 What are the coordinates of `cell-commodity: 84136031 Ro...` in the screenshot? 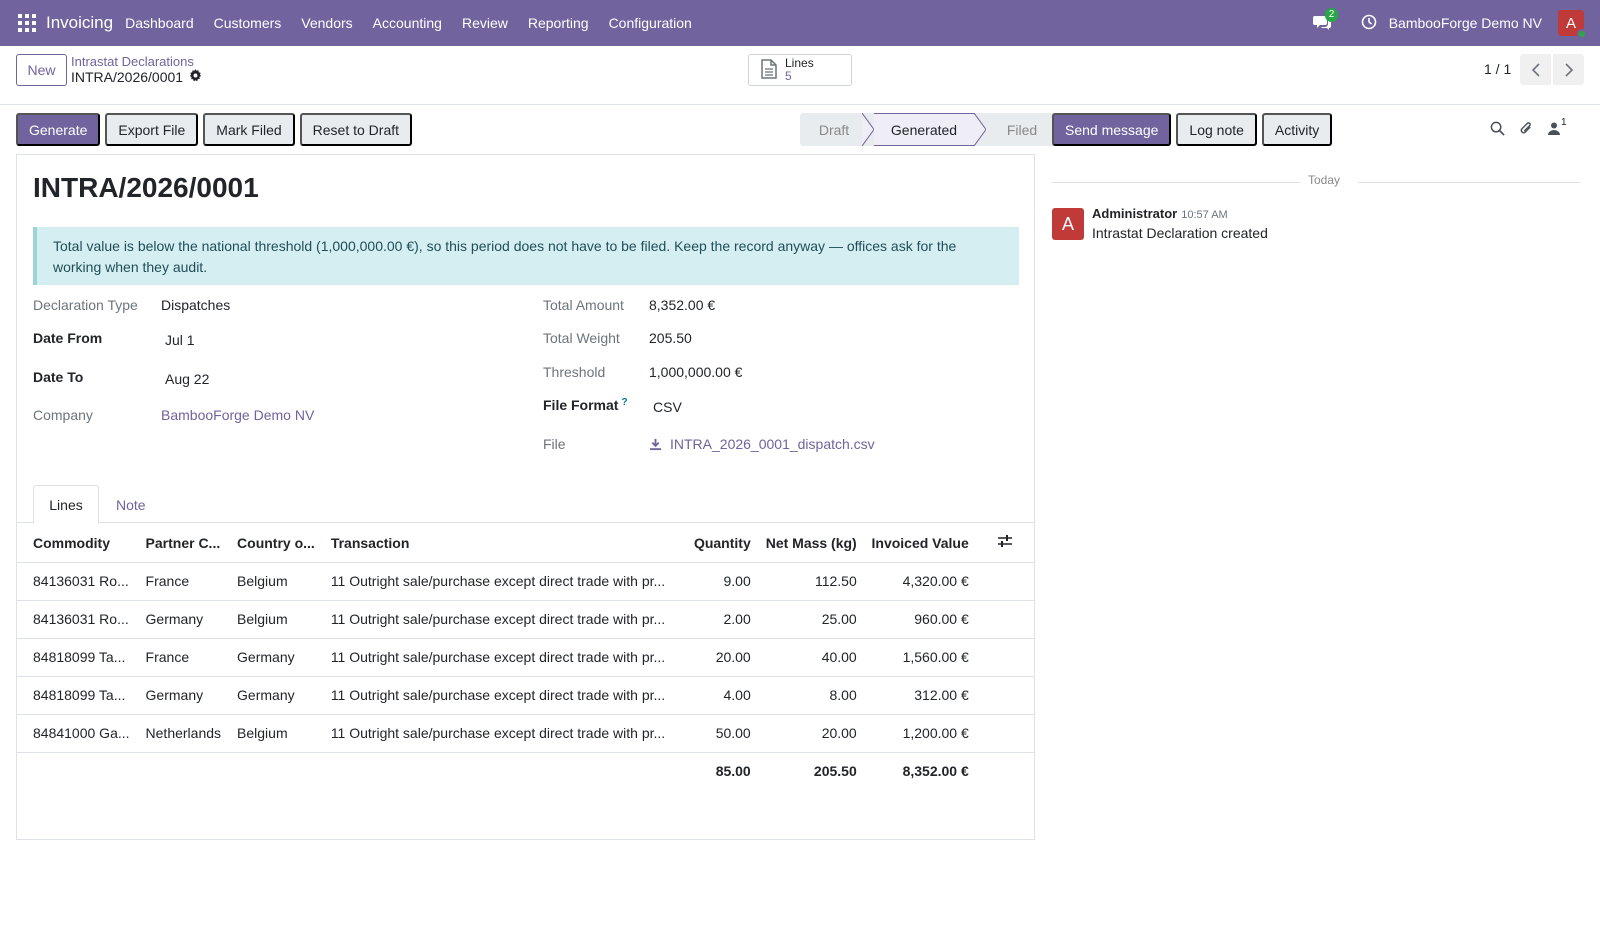 It's located at (73, 581).